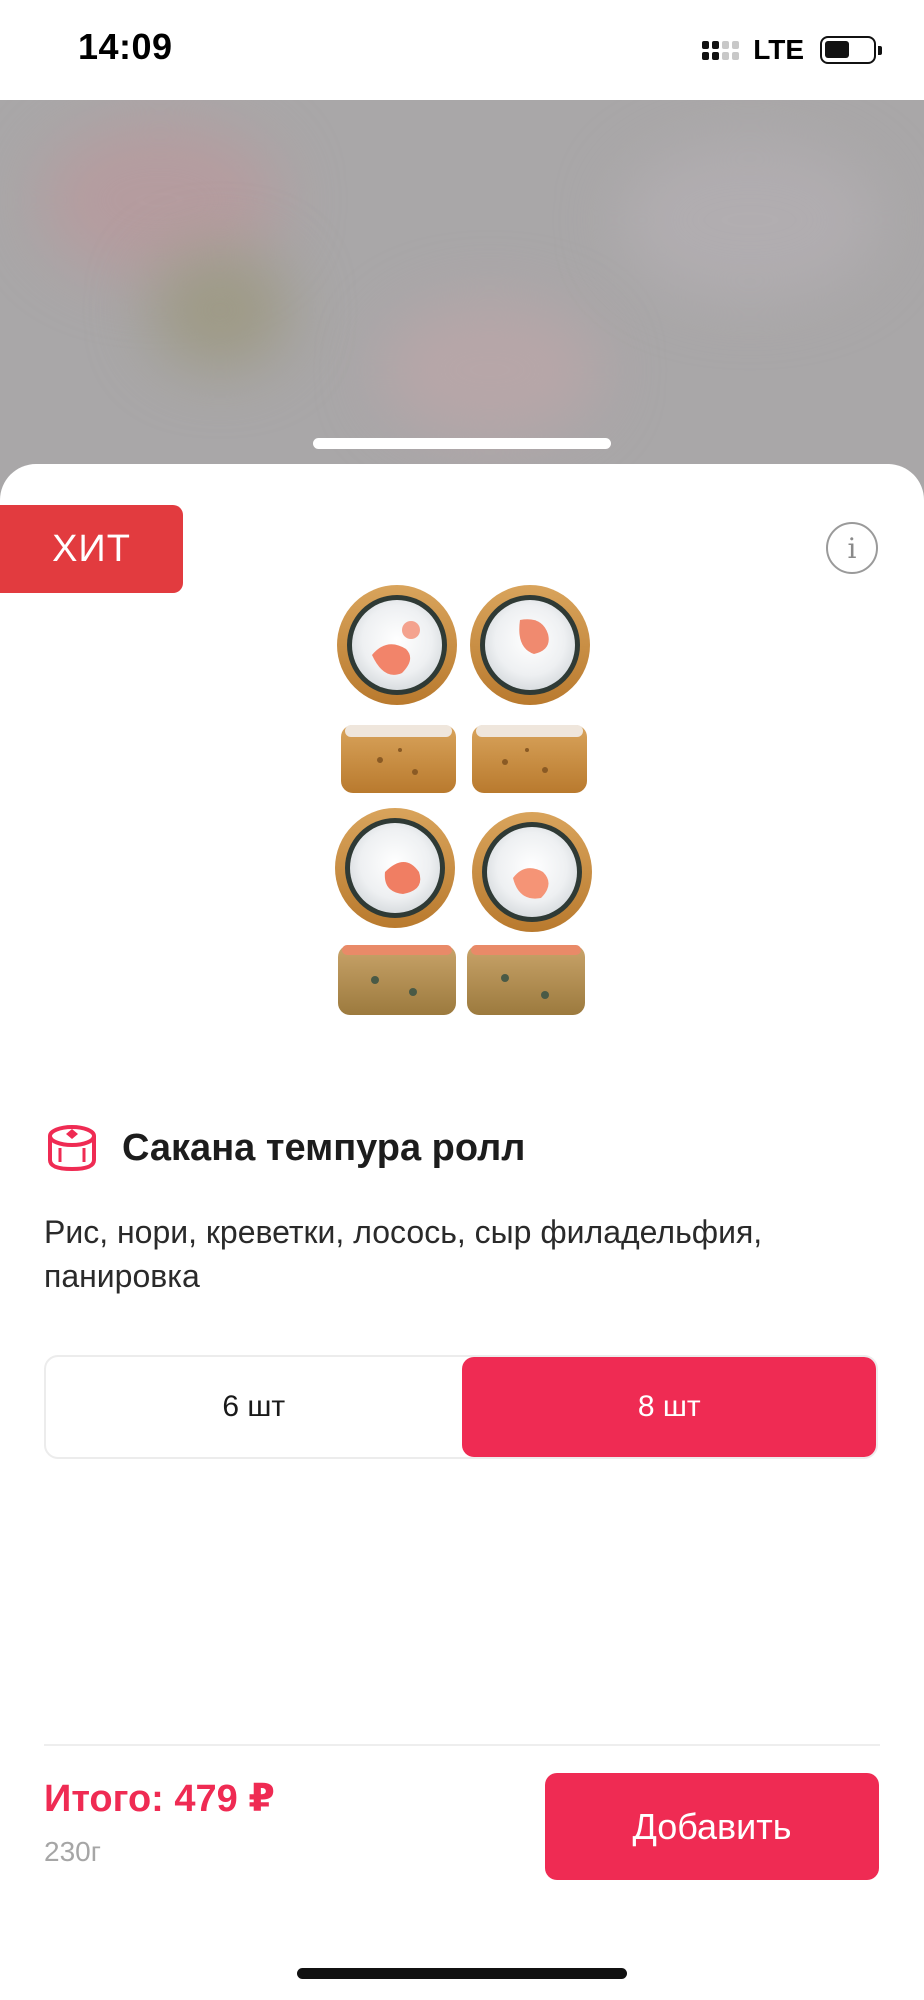  Describe the element at coordinates (159, 1799) in the screenshot. I see `total-price: Итого: 479 ₽` at that location.